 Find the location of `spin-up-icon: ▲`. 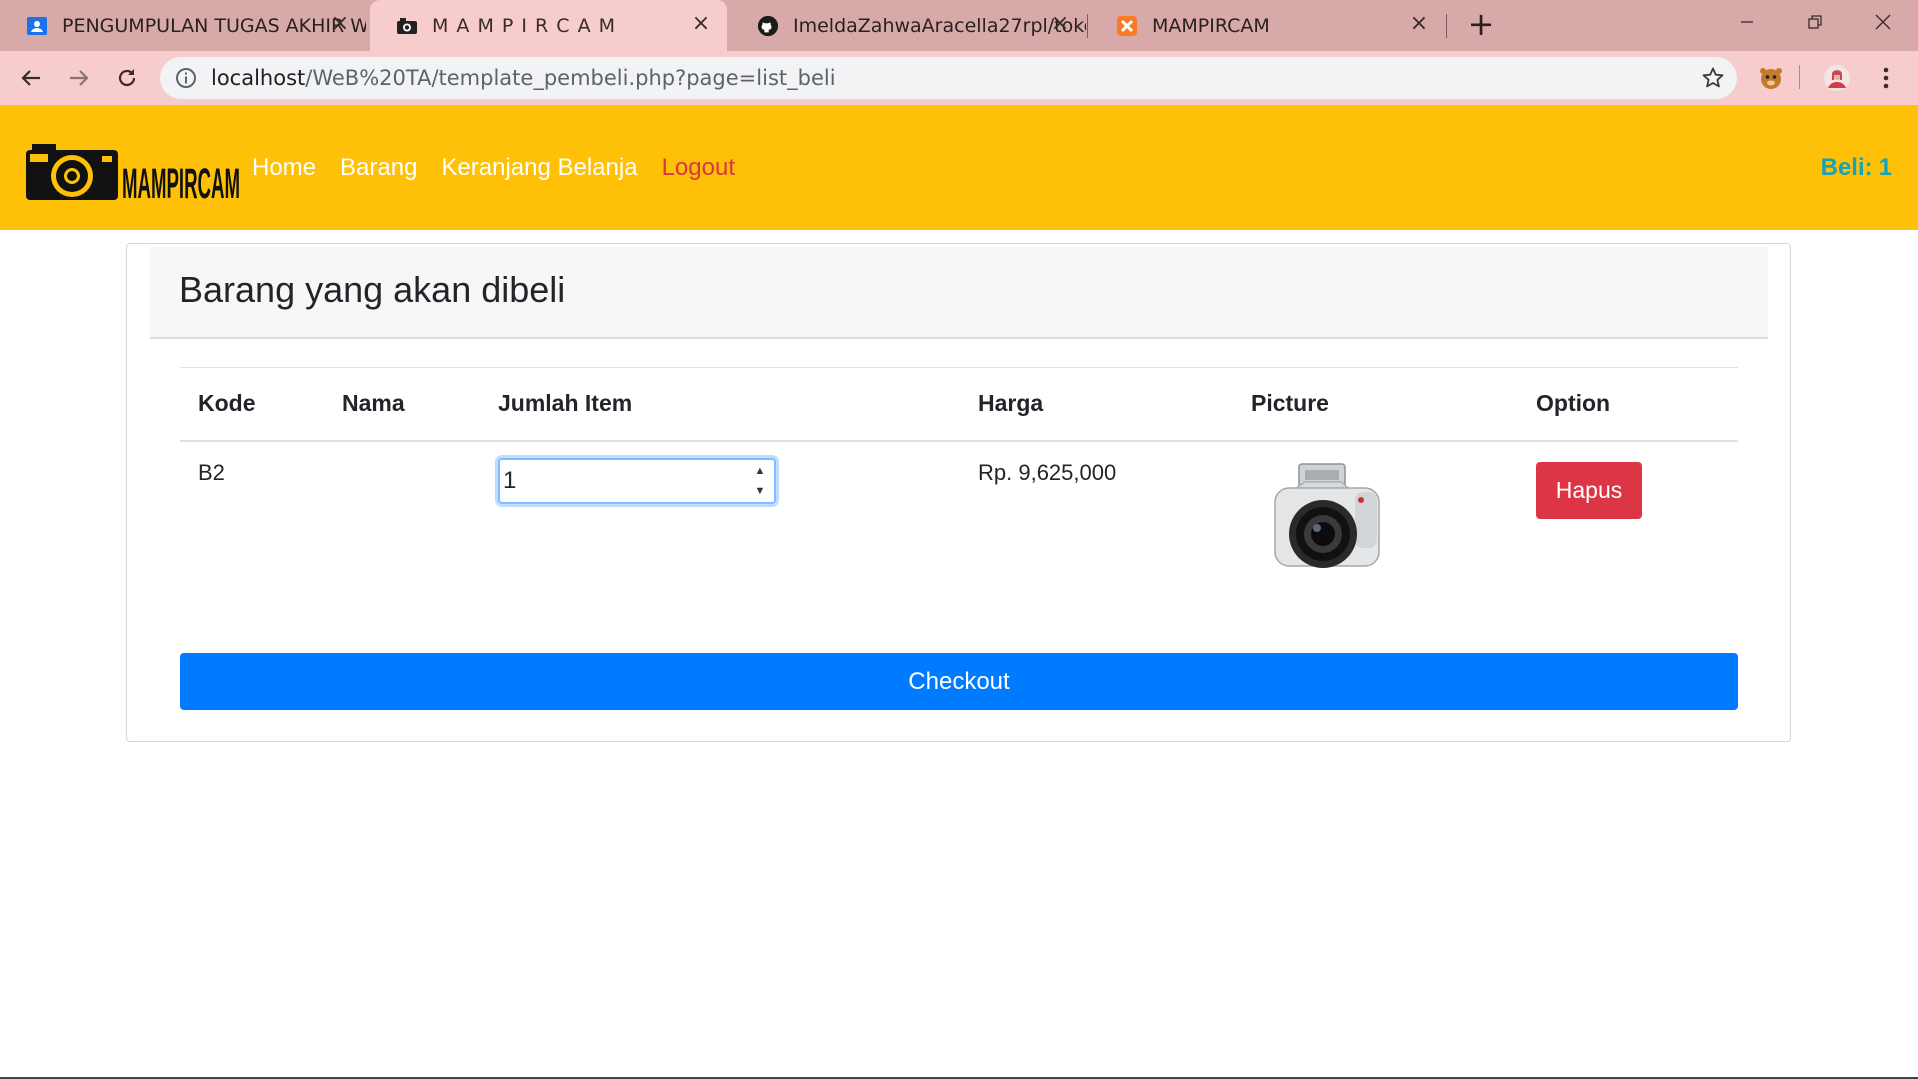

spin-up-icon: ▲ is located at coordinates (760, 471).